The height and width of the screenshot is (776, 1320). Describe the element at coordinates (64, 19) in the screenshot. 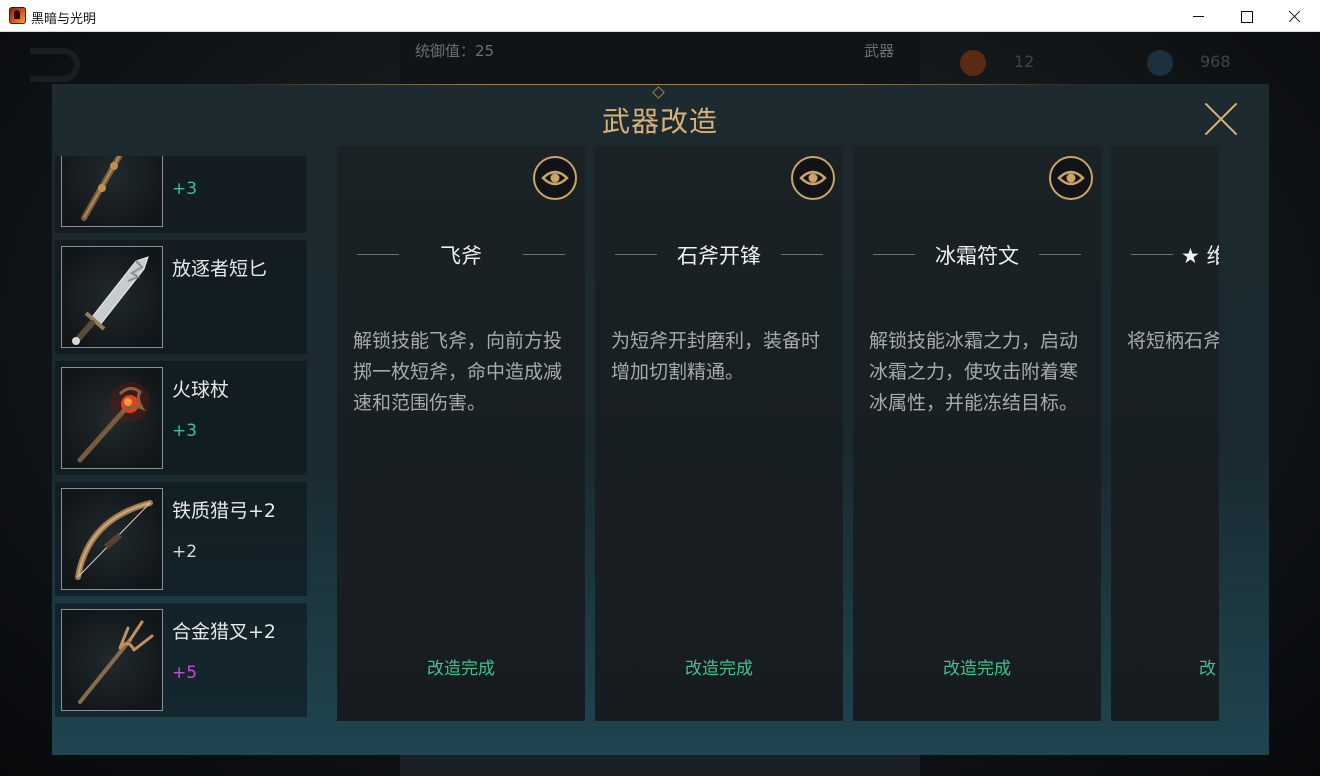

I see `window-title: 黑暗与光明` at that location.